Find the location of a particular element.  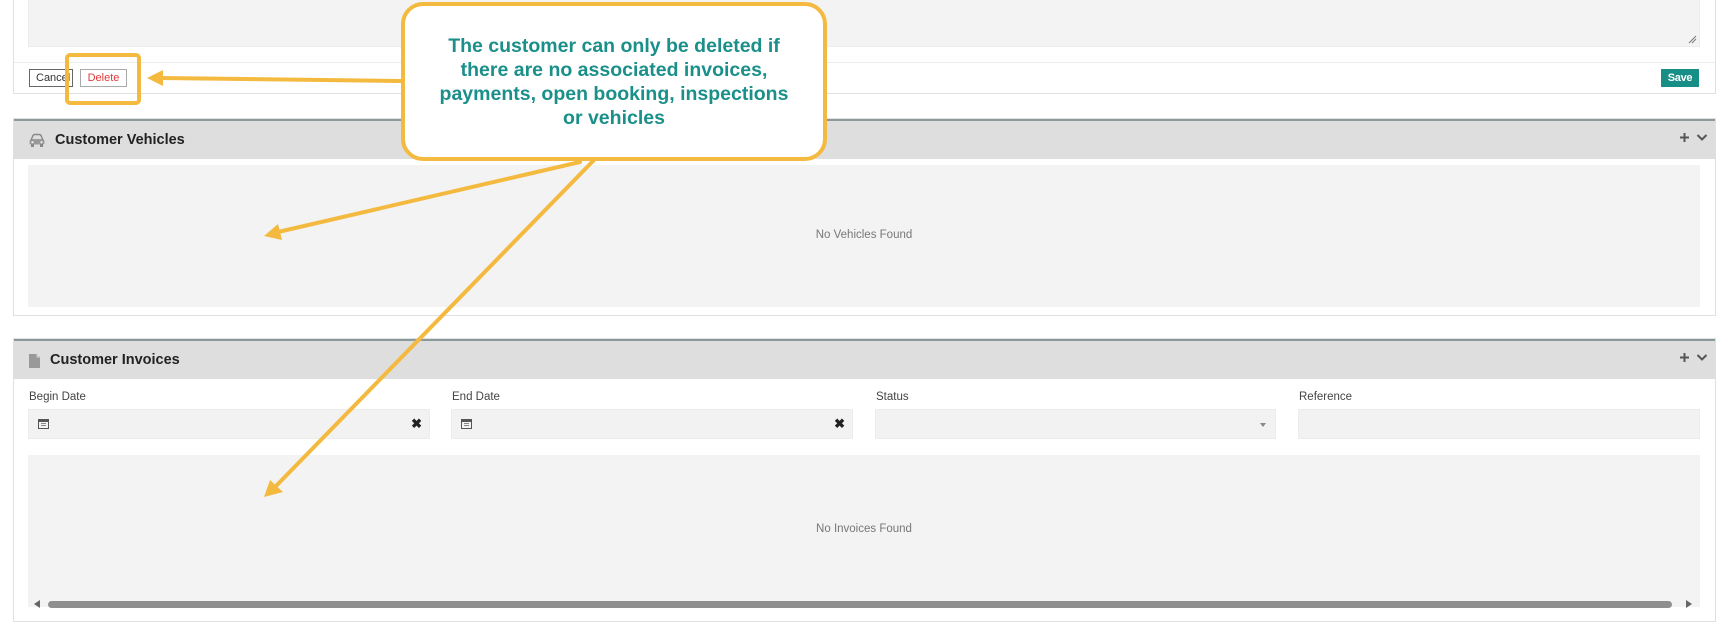

begin-date-field: ✖ is located at coordinates (229, 424).